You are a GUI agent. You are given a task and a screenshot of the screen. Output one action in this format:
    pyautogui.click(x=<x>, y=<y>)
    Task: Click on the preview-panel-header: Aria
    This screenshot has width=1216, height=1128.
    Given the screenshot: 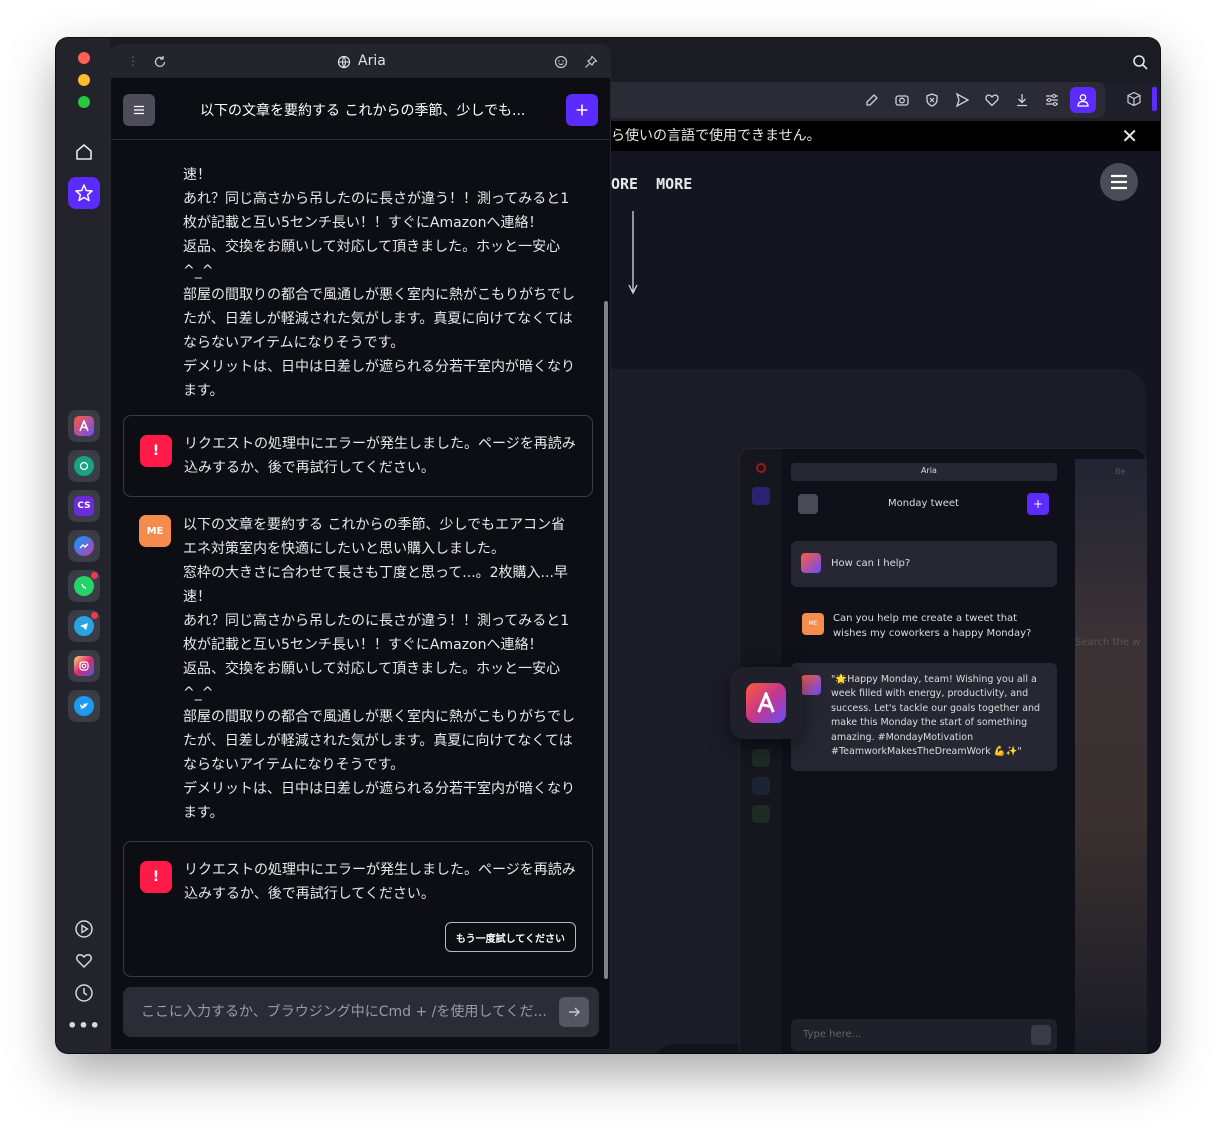 What is the action you would take?
    pyautogui.click(x=924, y=472)
    